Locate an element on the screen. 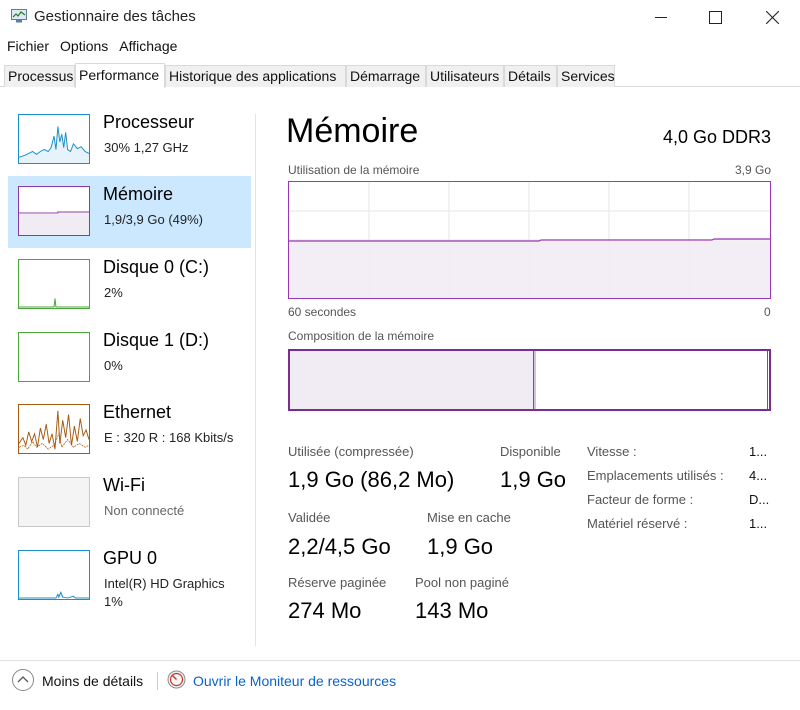  resource-cpu: Processeur 30% 1,27 GHz is located at coordinates (129, 140).